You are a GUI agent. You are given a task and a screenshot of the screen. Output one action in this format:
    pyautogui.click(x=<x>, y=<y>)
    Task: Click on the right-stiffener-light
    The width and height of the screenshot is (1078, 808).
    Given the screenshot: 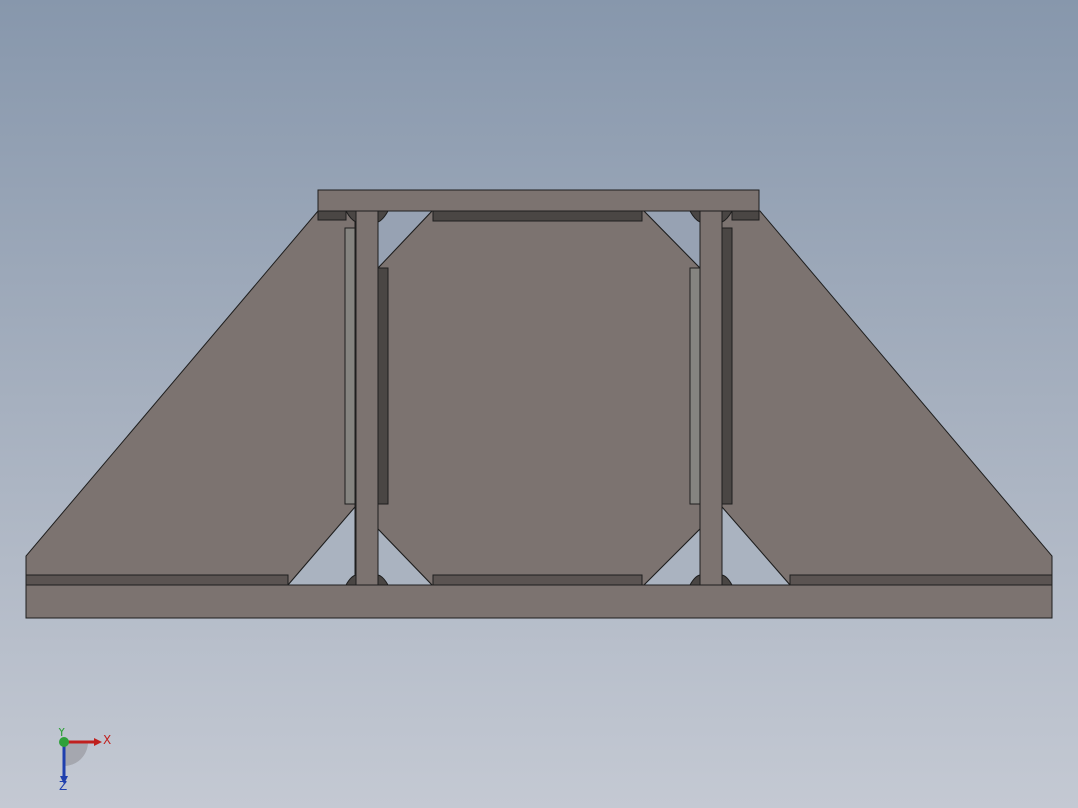 What is the action you would take?
    pyautogui.click(x=695, y=386)
    